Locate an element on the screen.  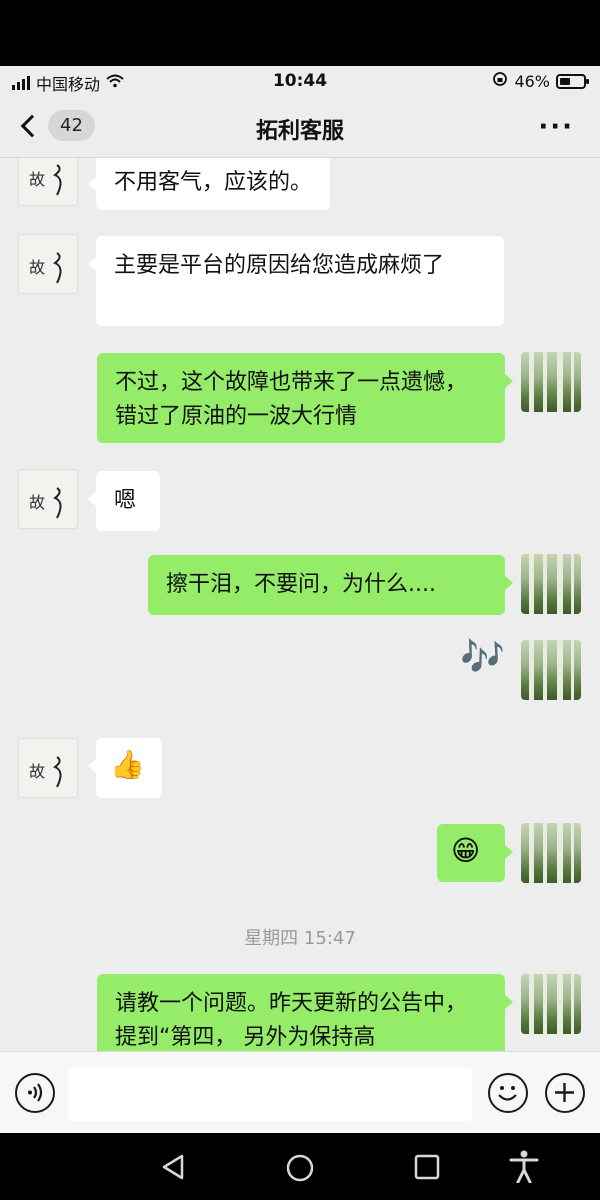
camera-area is located at coordinates (300, 33).